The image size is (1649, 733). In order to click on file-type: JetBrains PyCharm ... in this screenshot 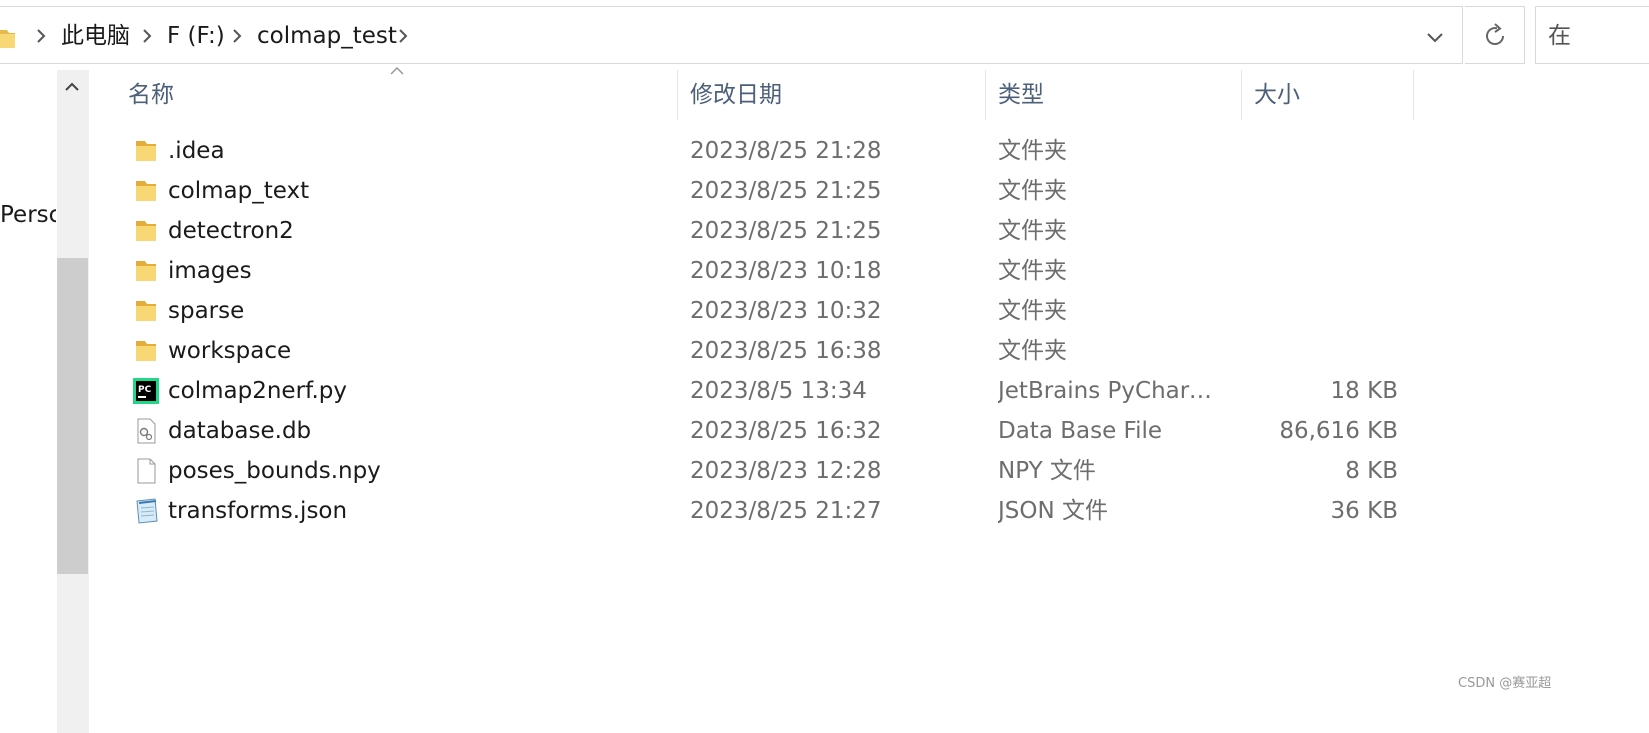, I will do `click(1114, 391)`.